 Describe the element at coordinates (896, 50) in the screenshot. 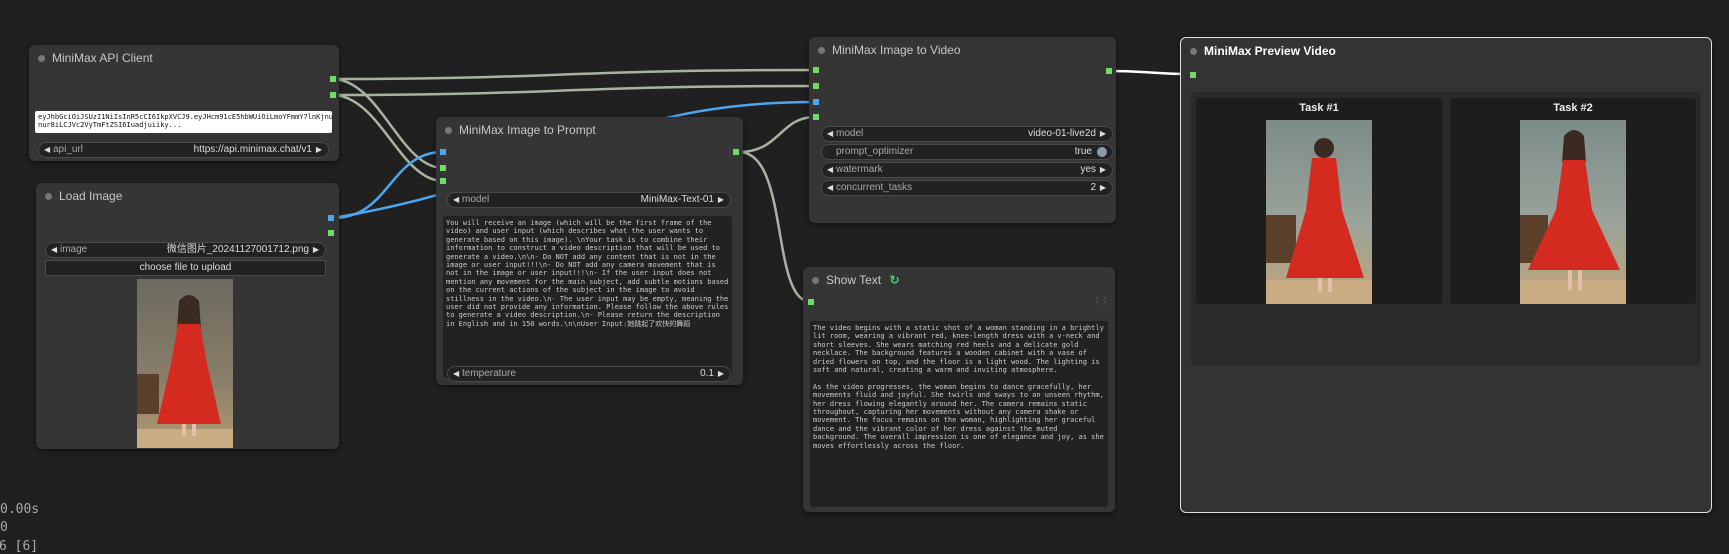

I see `node-title: MiniMax Image to Video` at that location.